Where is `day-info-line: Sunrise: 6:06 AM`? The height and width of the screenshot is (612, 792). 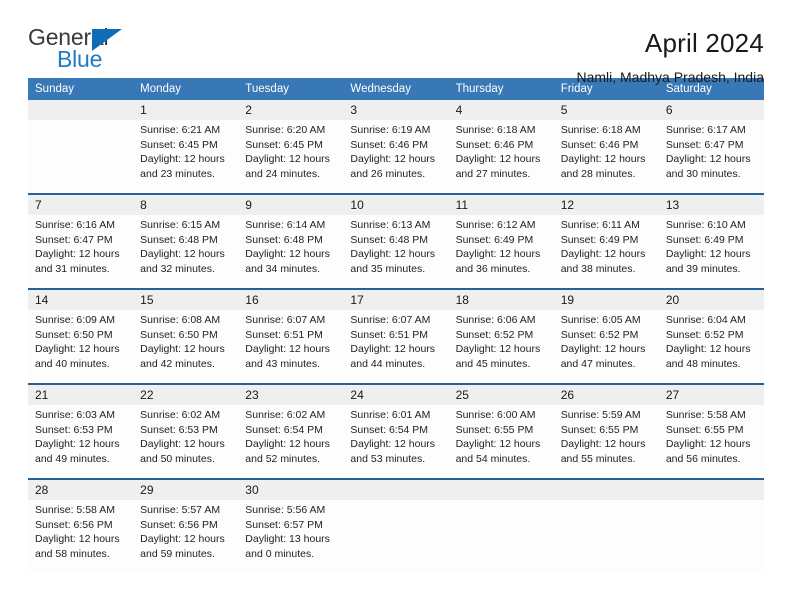
day-info-line: Sunrise: 6:06 AM is located at coordinates (495, 320).